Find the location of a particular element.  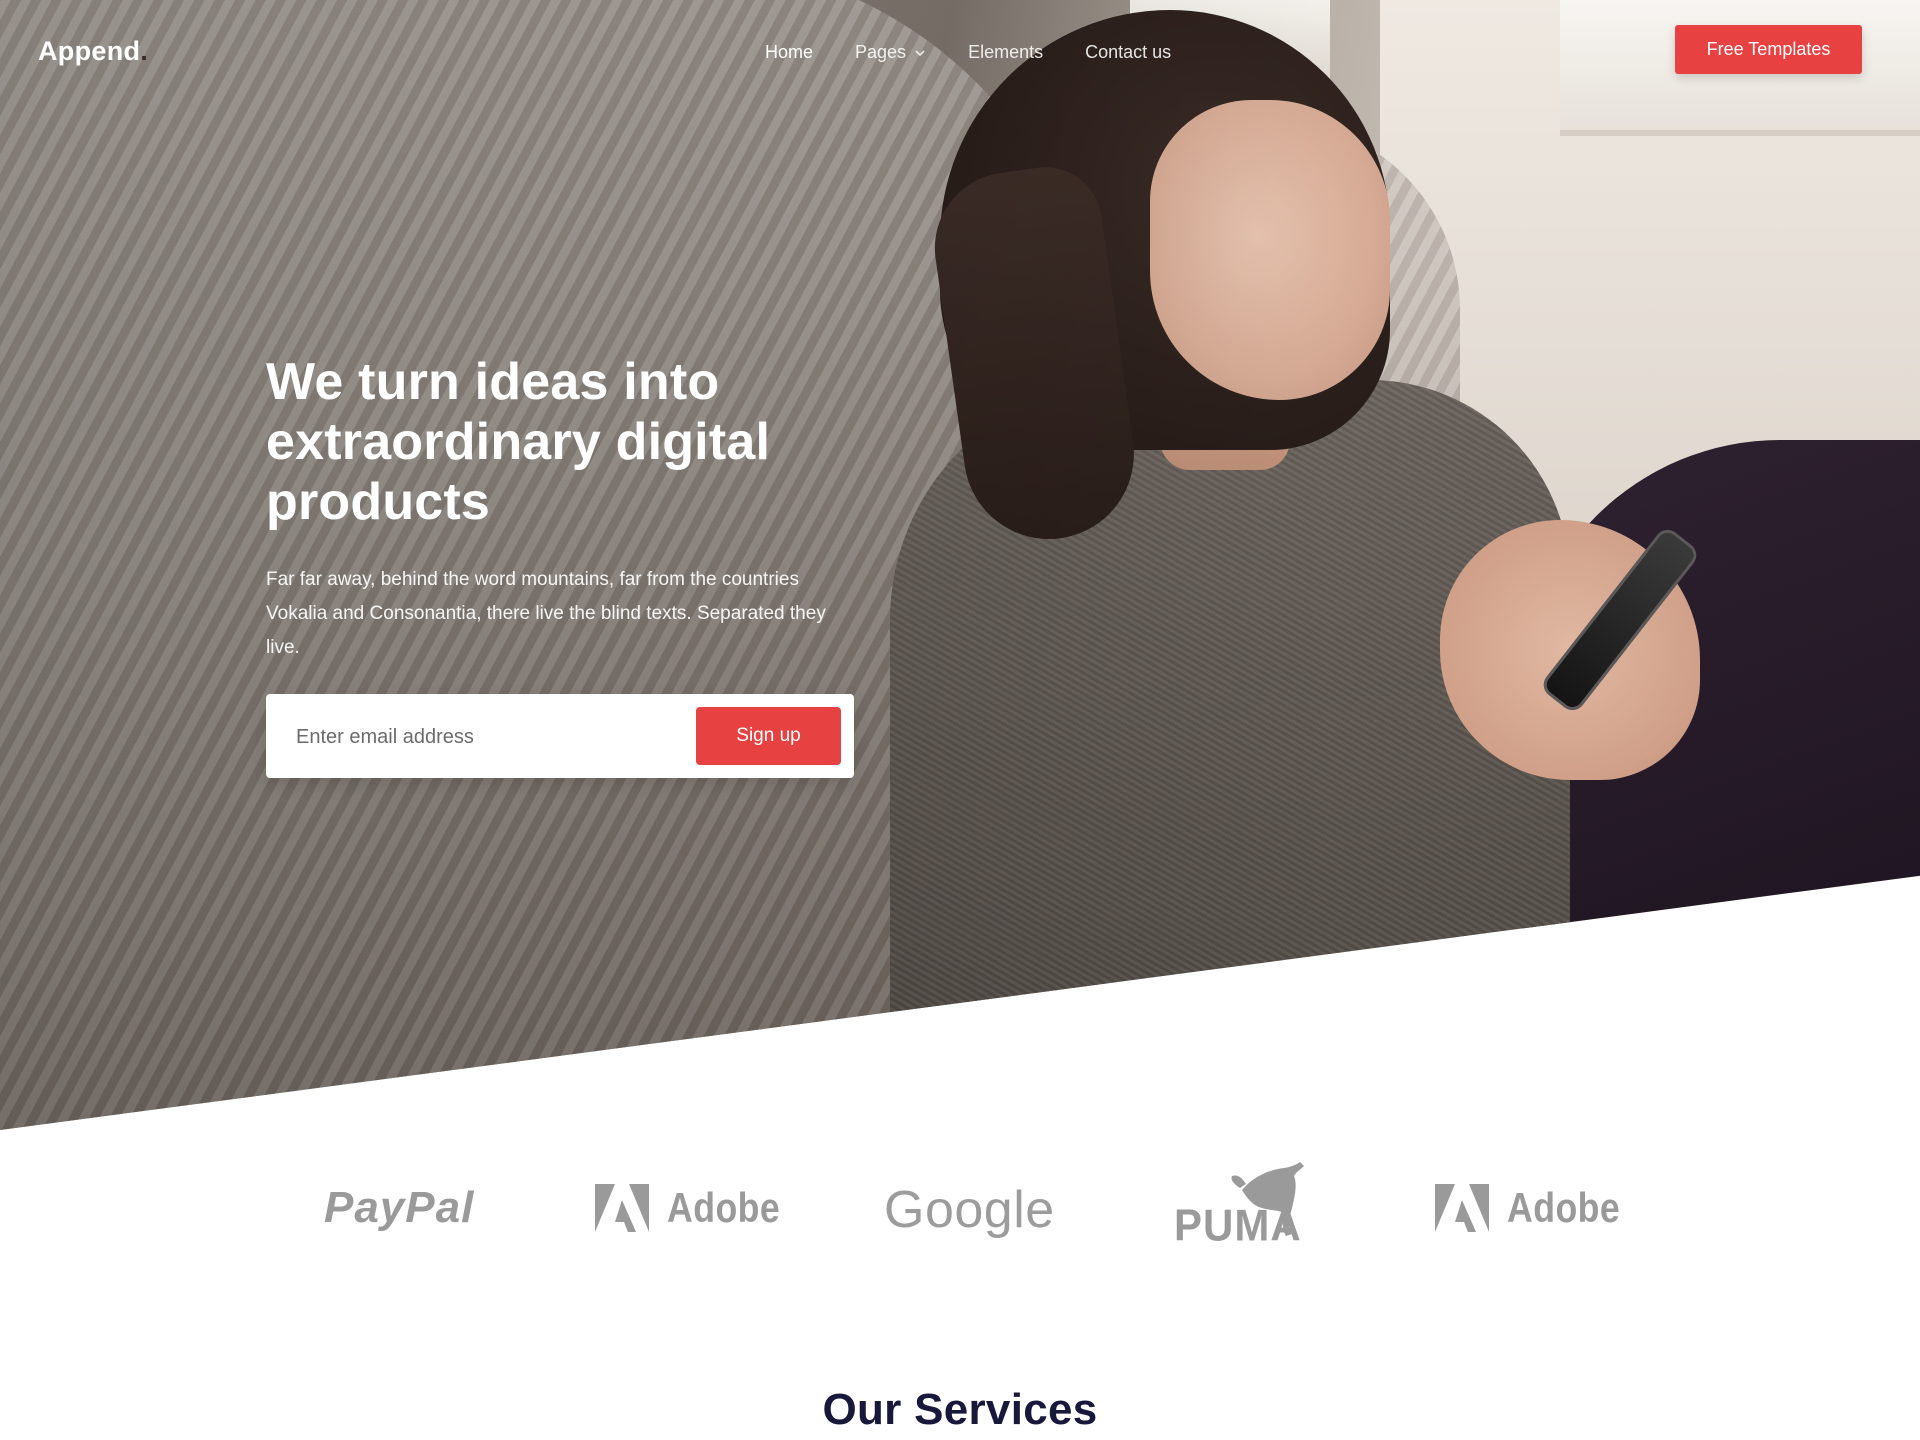

site-logo: Append. is located at coordinates (93, 51).